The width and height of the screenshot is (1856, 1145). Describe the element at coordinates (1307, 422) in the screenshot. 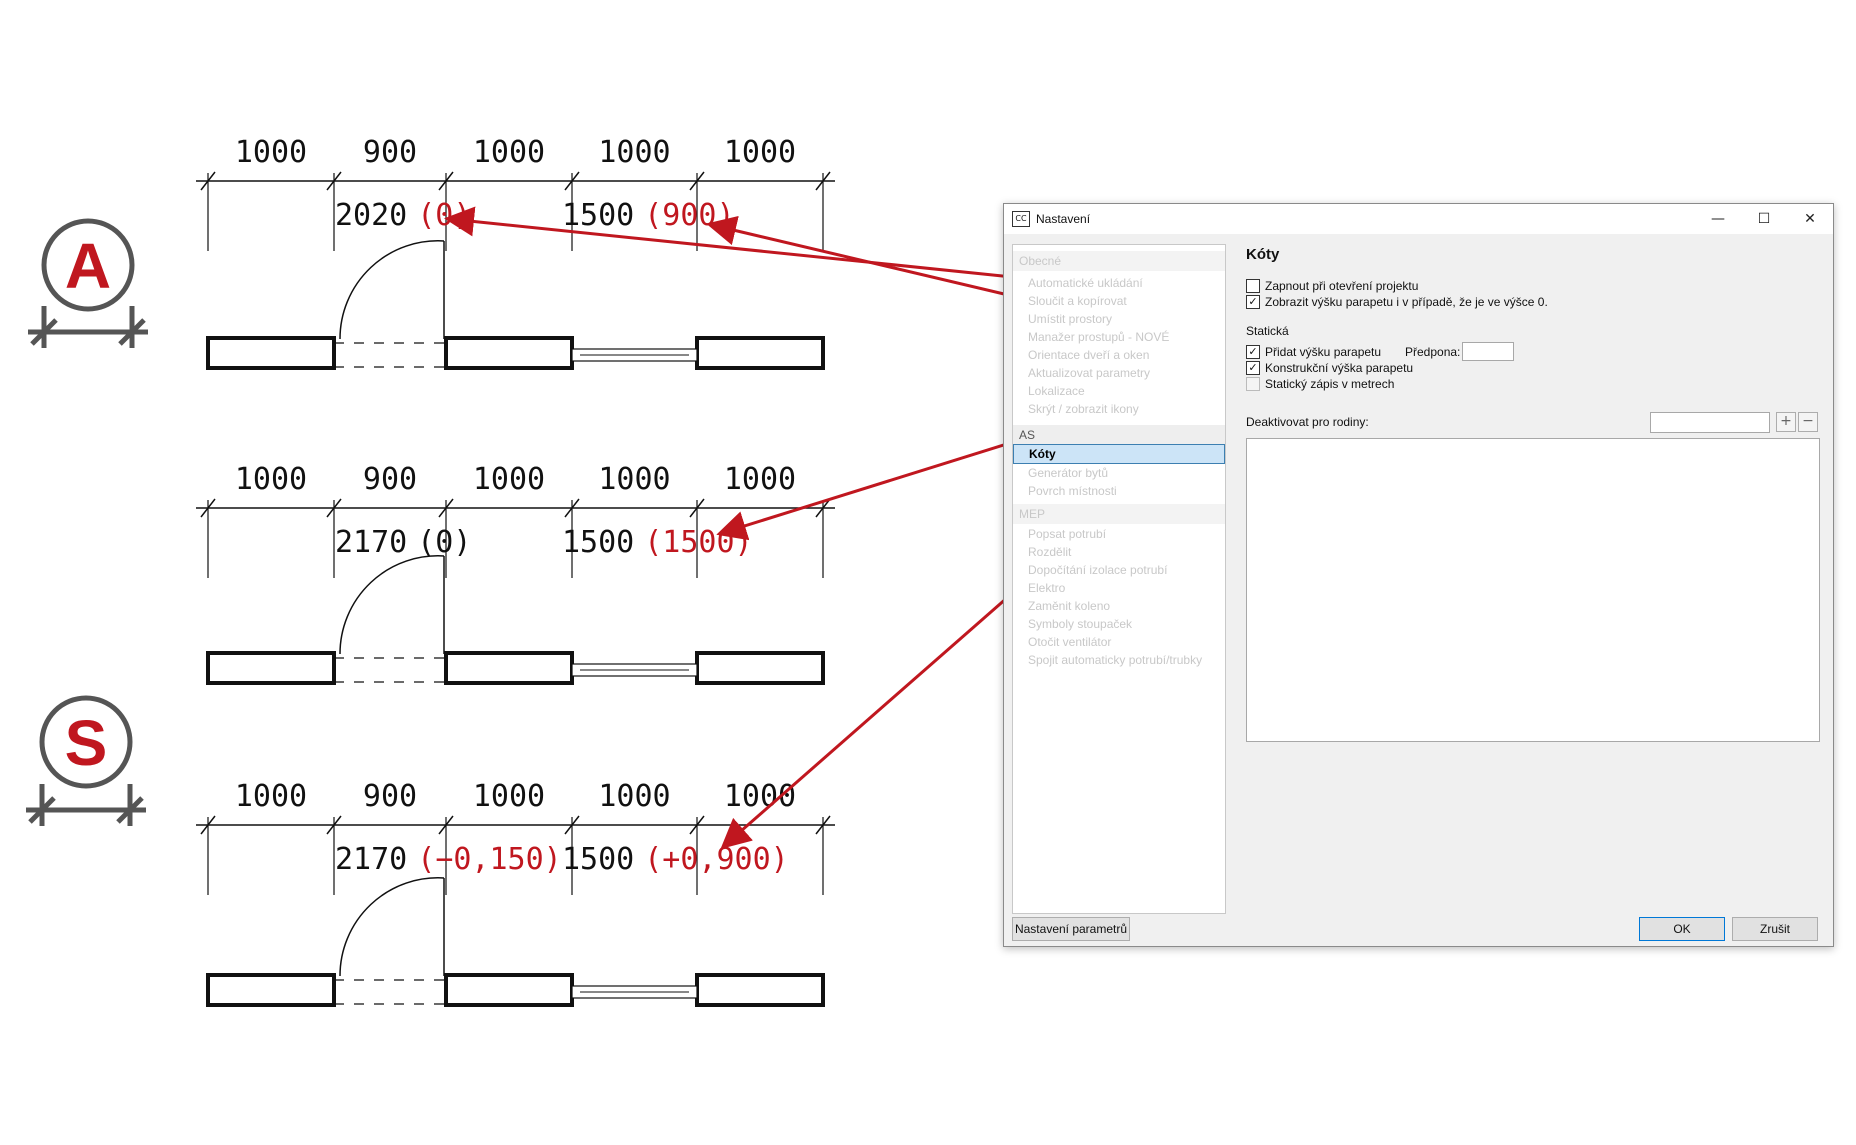

I see `deactivate-label: Deaktivovat pro rodiny:` at that location.